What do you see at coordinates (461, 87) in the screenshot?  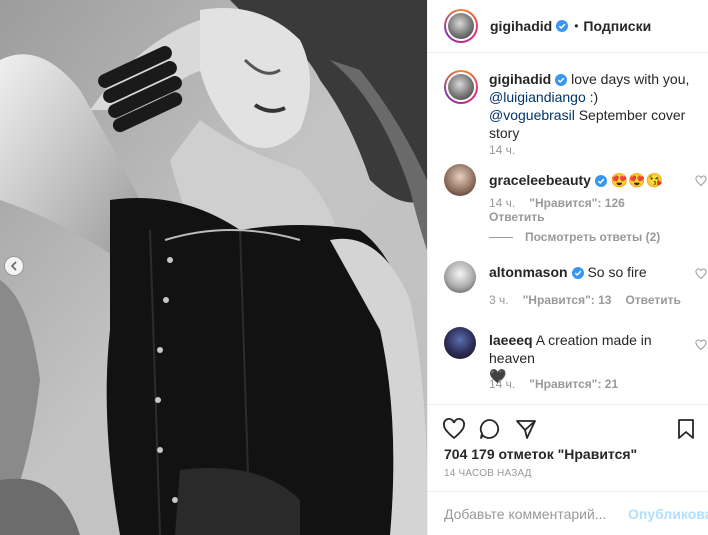 I see `caption-avatar` at bounding box center [461, 87].